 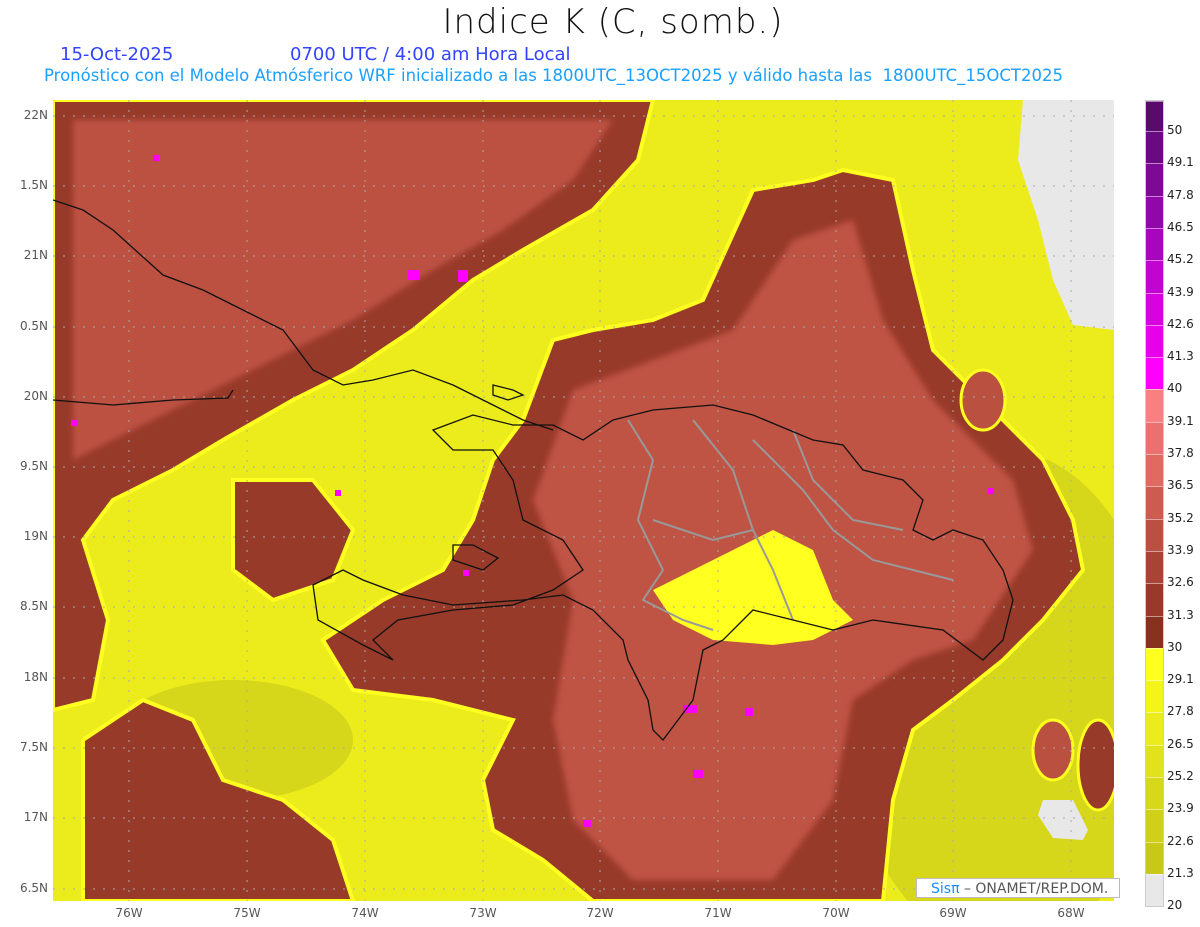 What do you see at coordinates (718, 913) in the screenshot?
I see `lon-label: 71W` at bounding box center [718, 913].